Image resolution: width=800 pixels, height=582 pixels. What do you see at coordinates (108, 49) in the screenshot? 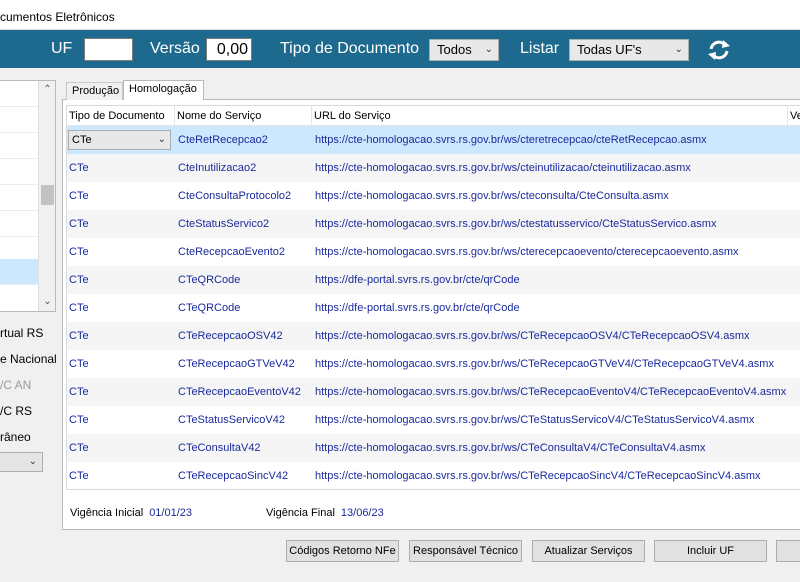
I see `uf-input` at bounding box center [108, 49].